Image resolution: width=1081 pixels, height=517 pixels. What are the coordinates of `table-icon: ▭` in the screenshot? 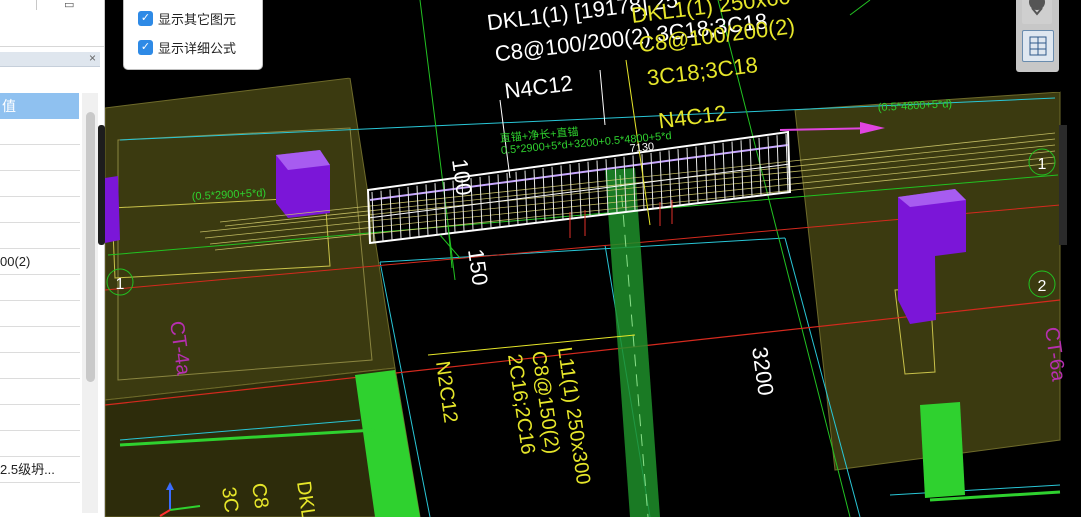 It's located at (69, 5).